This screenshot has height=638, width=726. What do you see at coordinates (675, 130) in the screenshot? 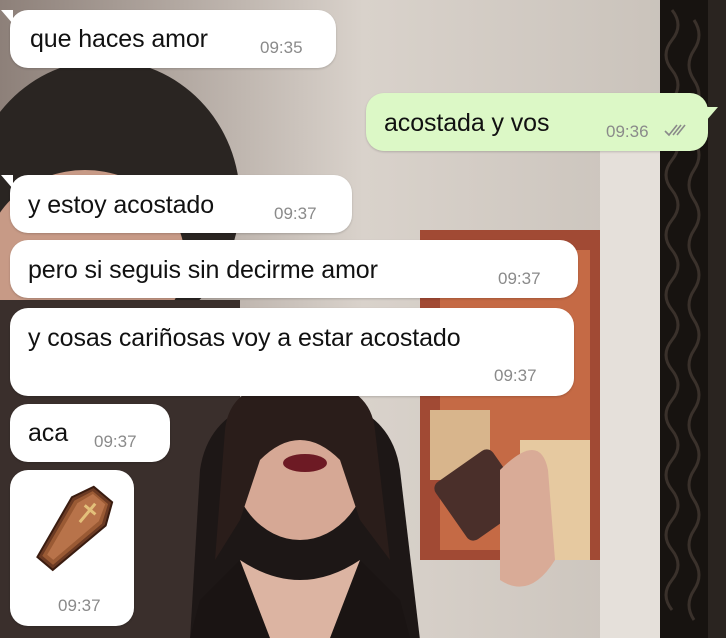
I see `read-ticks-icon` at bounding box center [675, 130].